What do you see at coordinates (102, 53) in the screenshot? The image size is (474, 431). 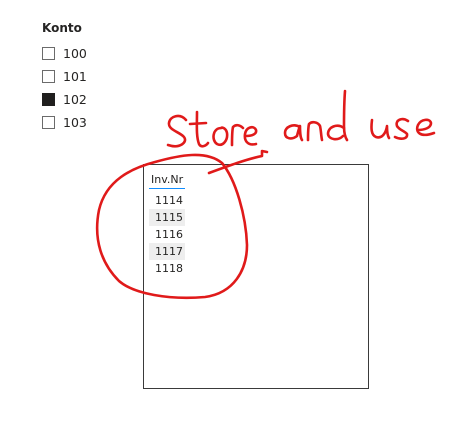 I see `slicer-item-100: 100` at bounding box center [102, 53].